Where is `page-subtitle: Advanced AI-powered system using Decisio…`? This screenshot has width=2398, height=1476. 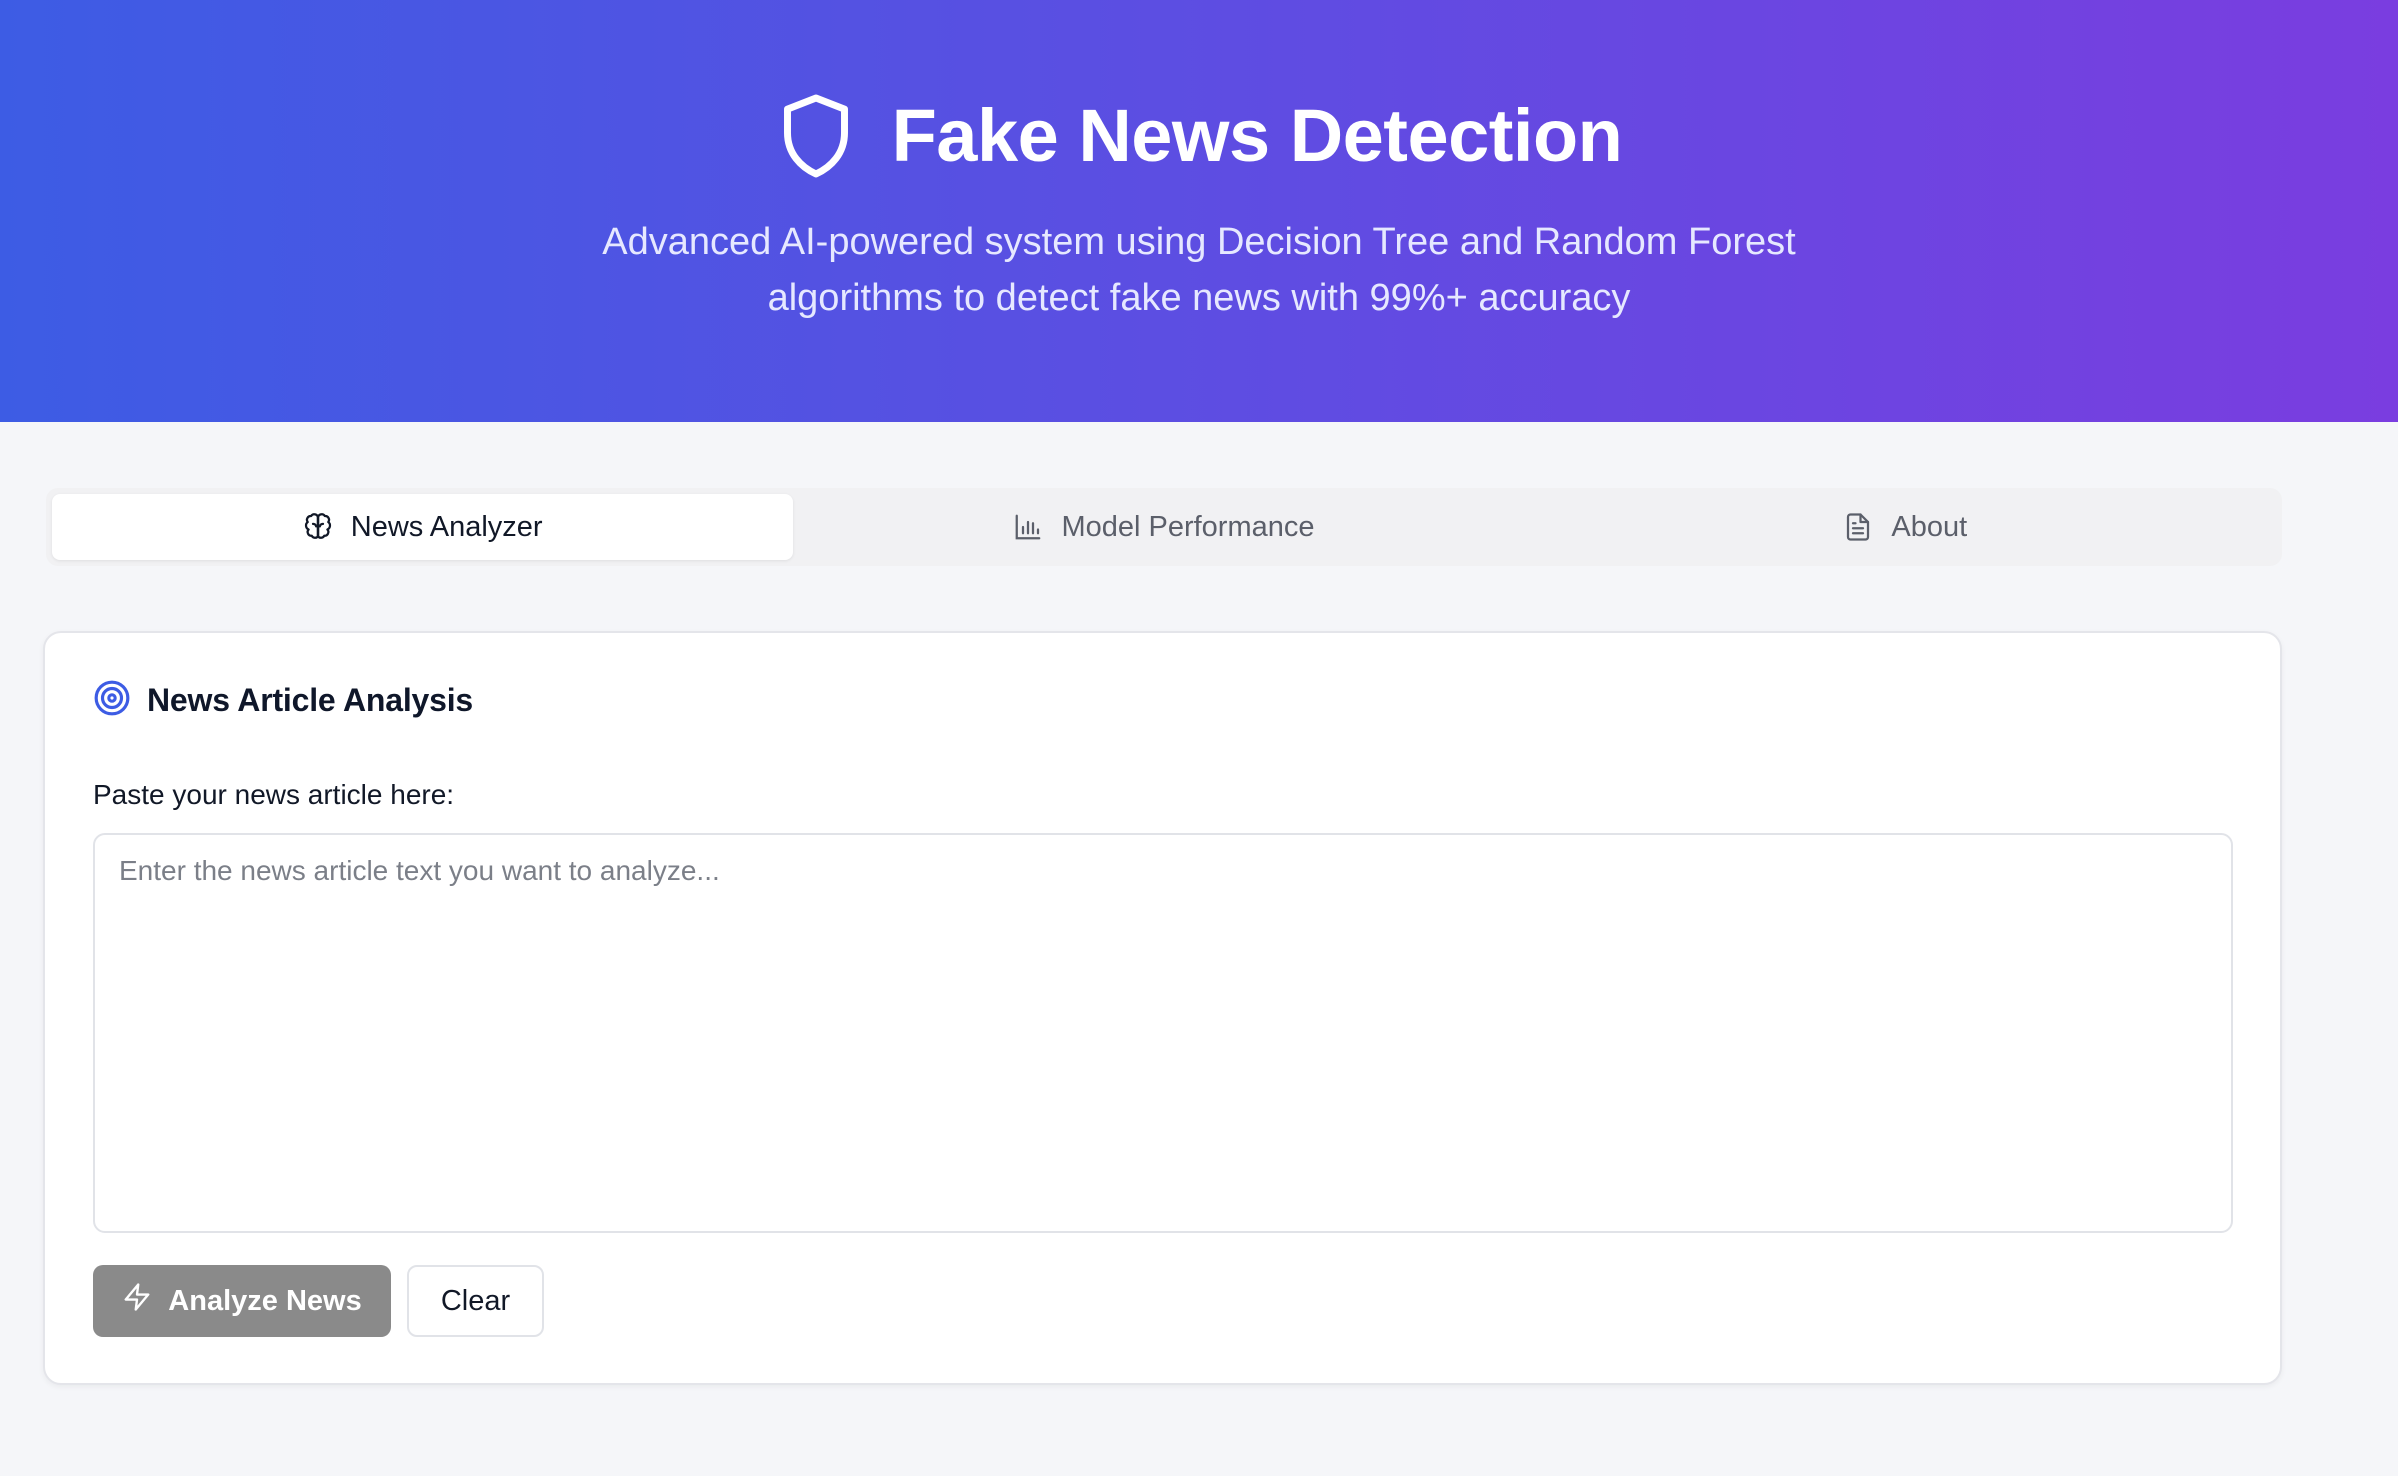
page-subtitle: Advanced AI-powered system using Decisio… is located at coordinates (1199, 270).